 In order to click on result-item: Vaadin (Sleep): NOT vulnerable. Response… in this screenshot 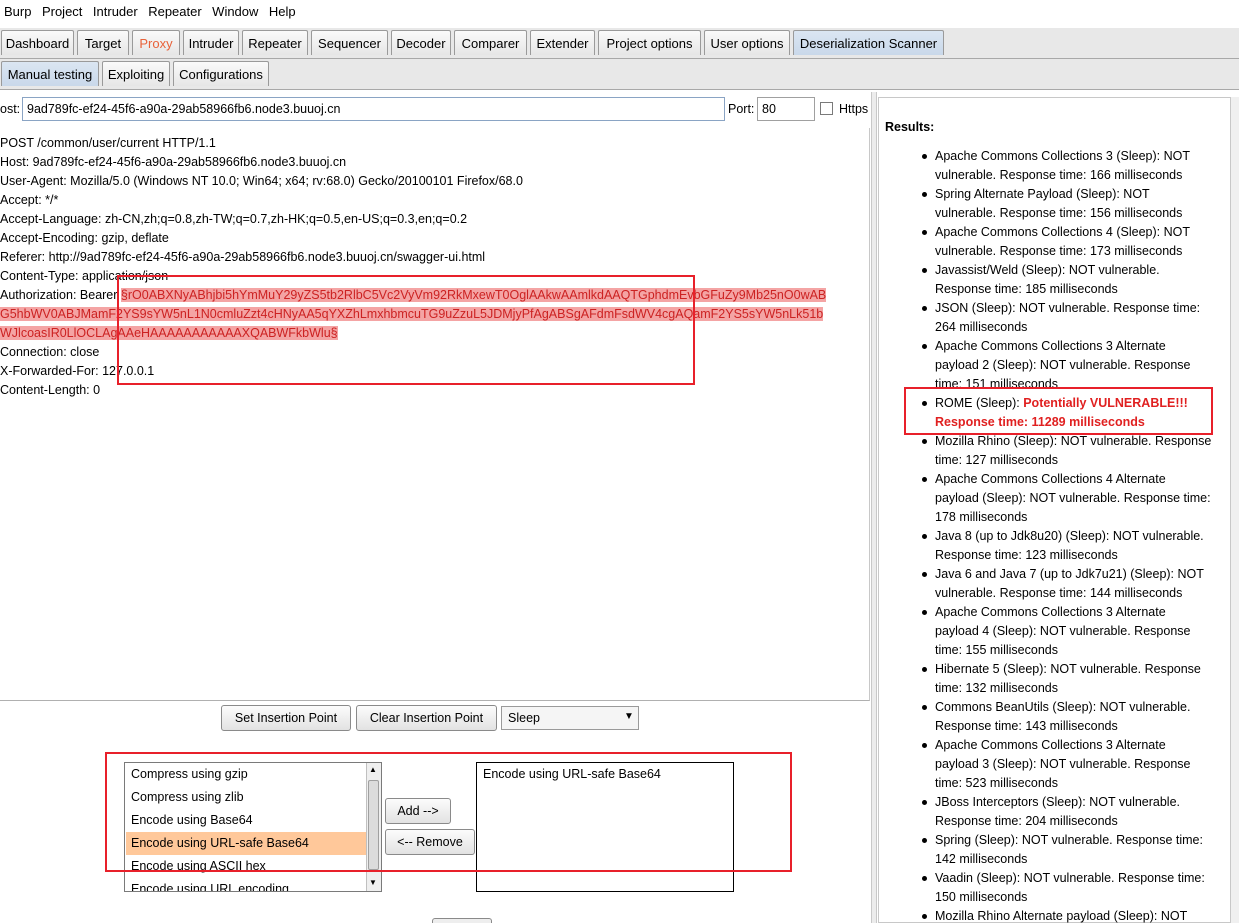, I will do `click(1070, 887)`.